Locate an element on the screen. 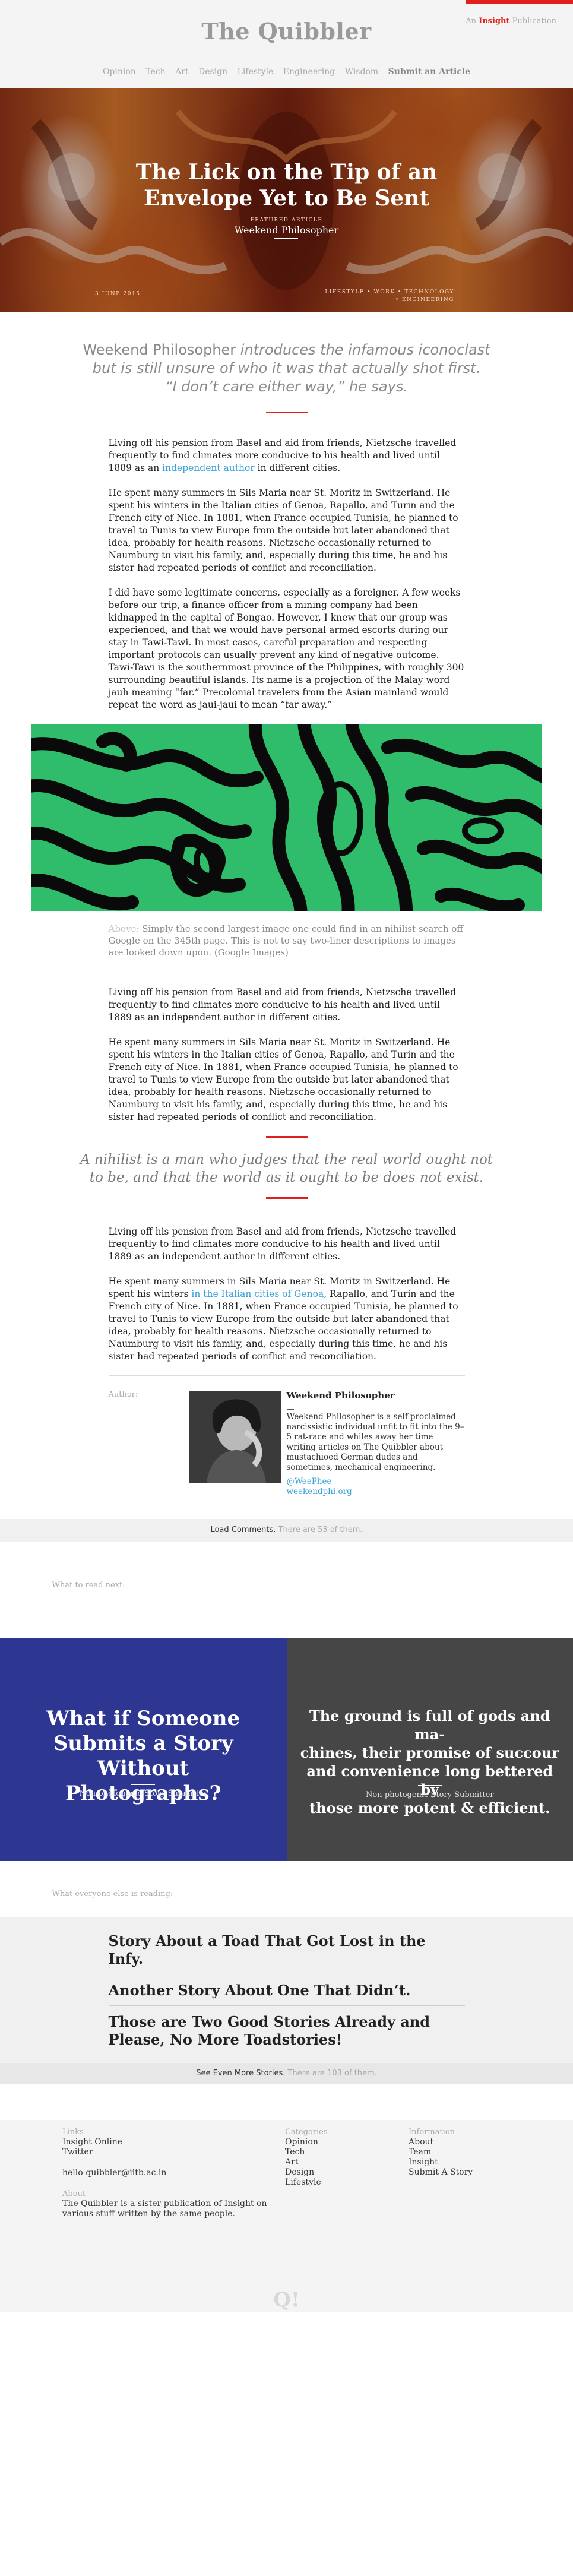 This screenshot has width=573, height=2576. card-title-line: What if Someone is located at coordinates (143, 1718).